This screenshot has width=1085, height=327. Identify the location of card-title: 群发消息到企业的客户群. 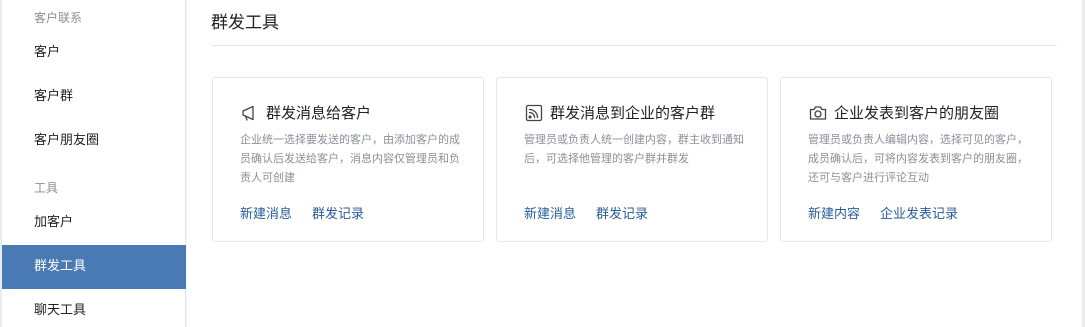
(633, 113).